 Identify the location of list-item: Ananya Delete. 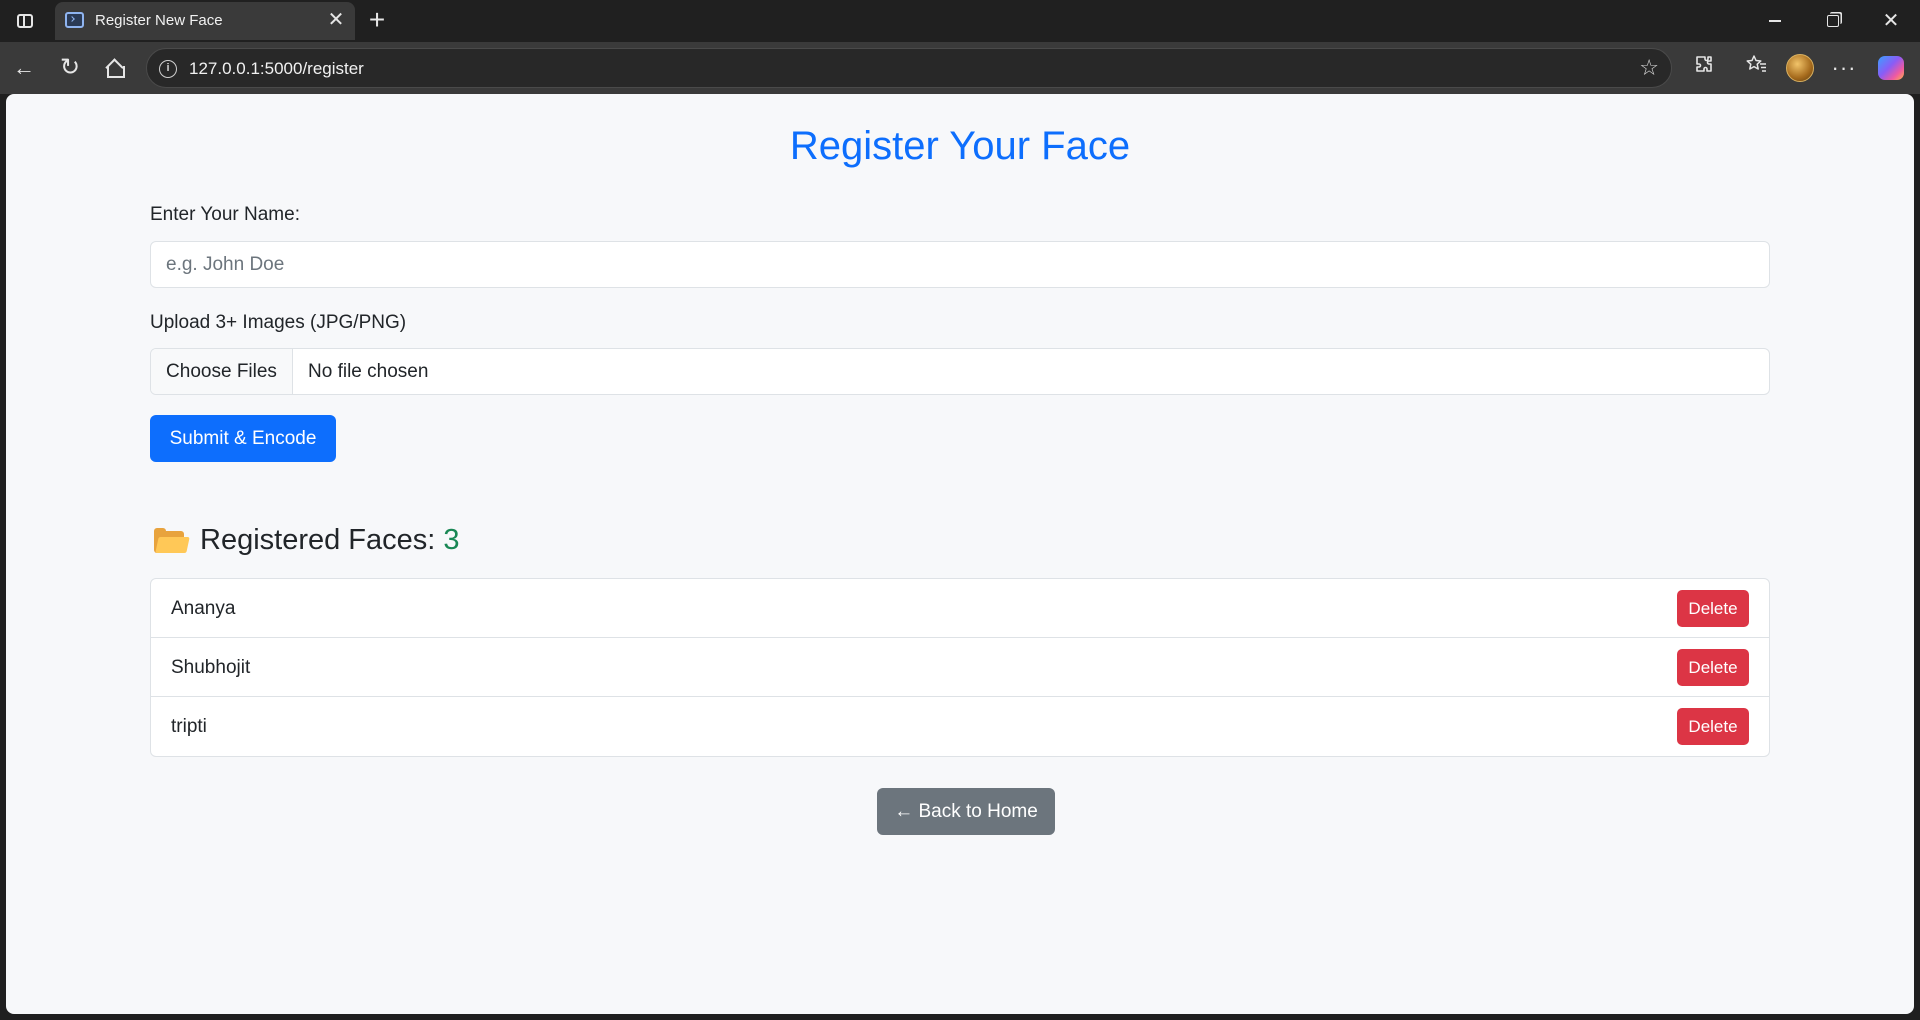
(960, 608).